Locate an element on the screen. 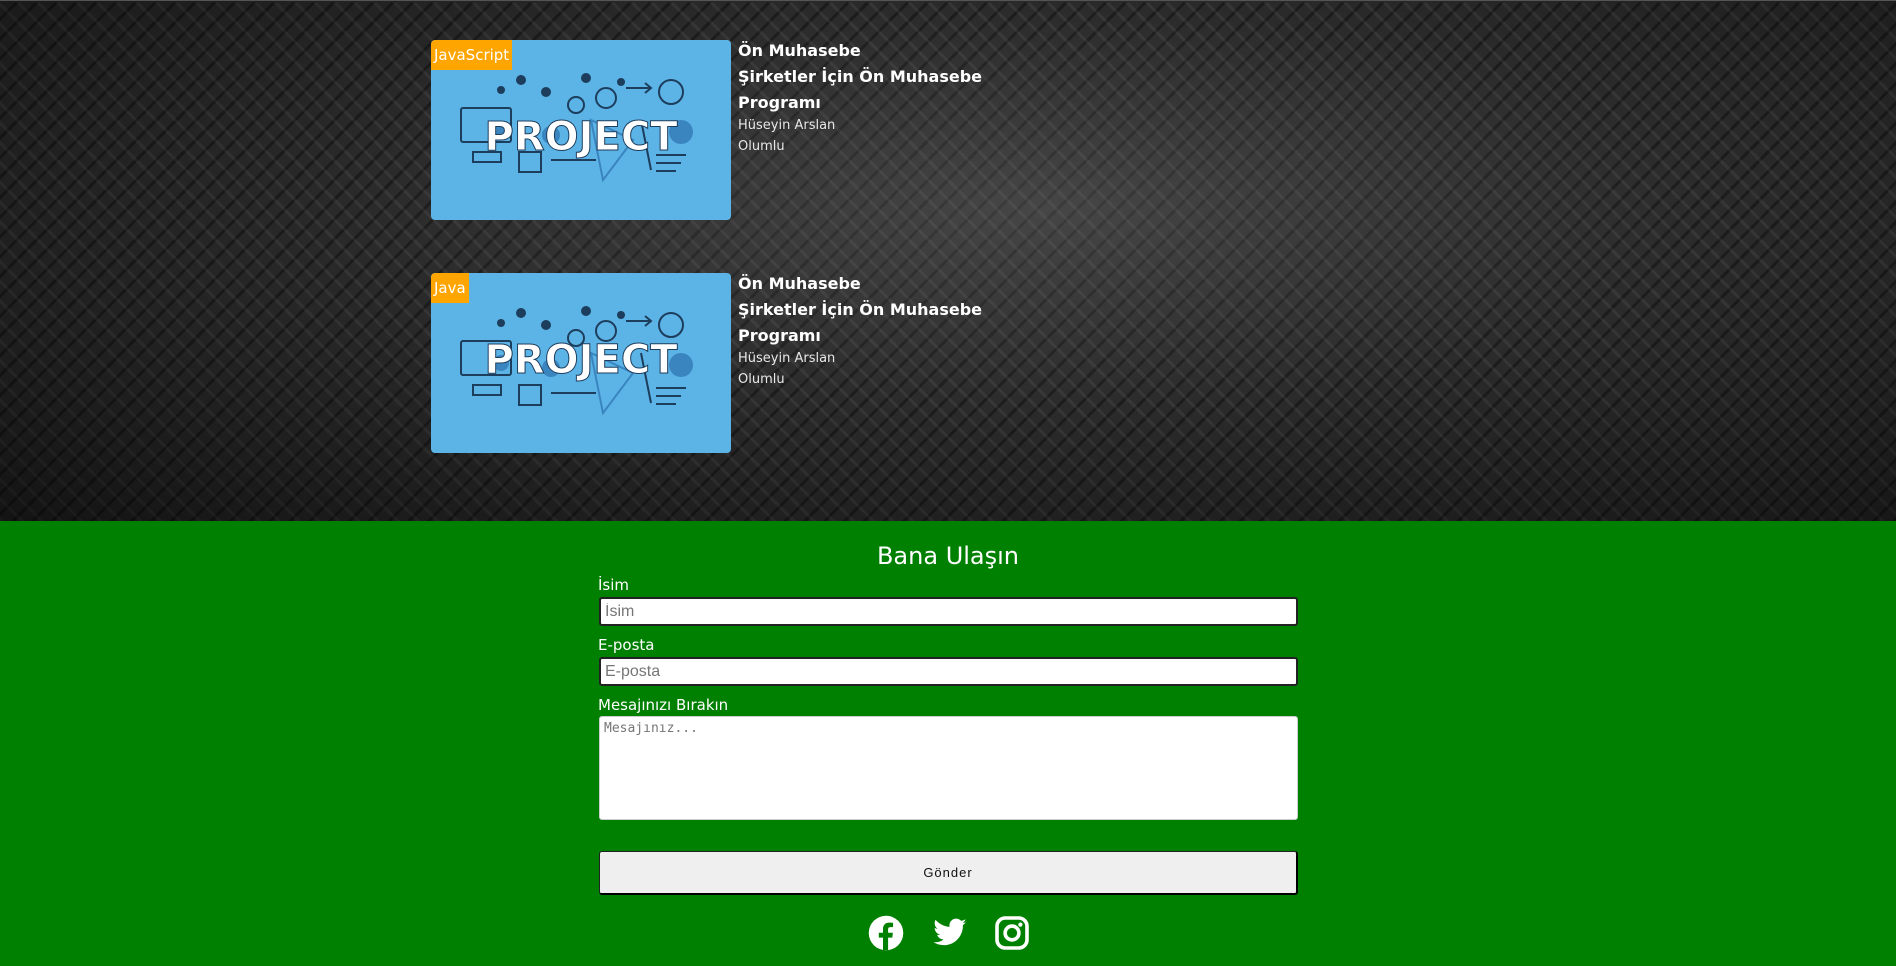  language-badge: JavaScript is located at coordinates (472, 55).